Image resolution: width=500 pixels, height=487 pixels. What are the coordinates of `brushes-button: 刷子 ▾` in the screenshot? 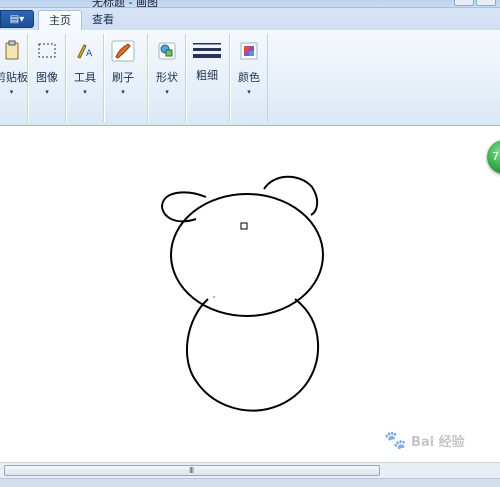 It's located at (123, 67).